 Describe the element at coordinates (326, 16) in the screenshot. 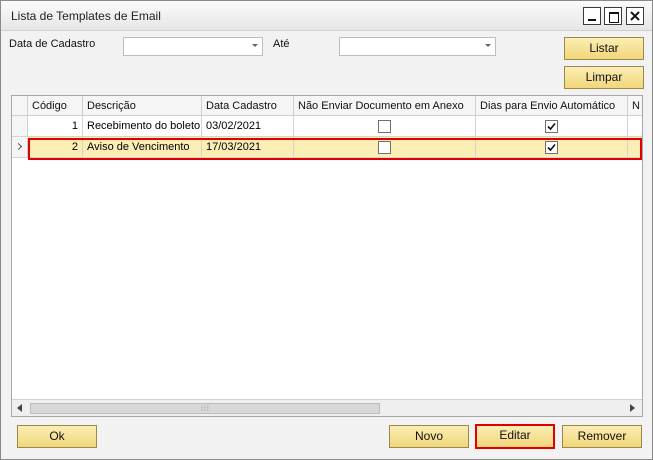

I see `title-bar: Lista de Templates de Email` at that location.